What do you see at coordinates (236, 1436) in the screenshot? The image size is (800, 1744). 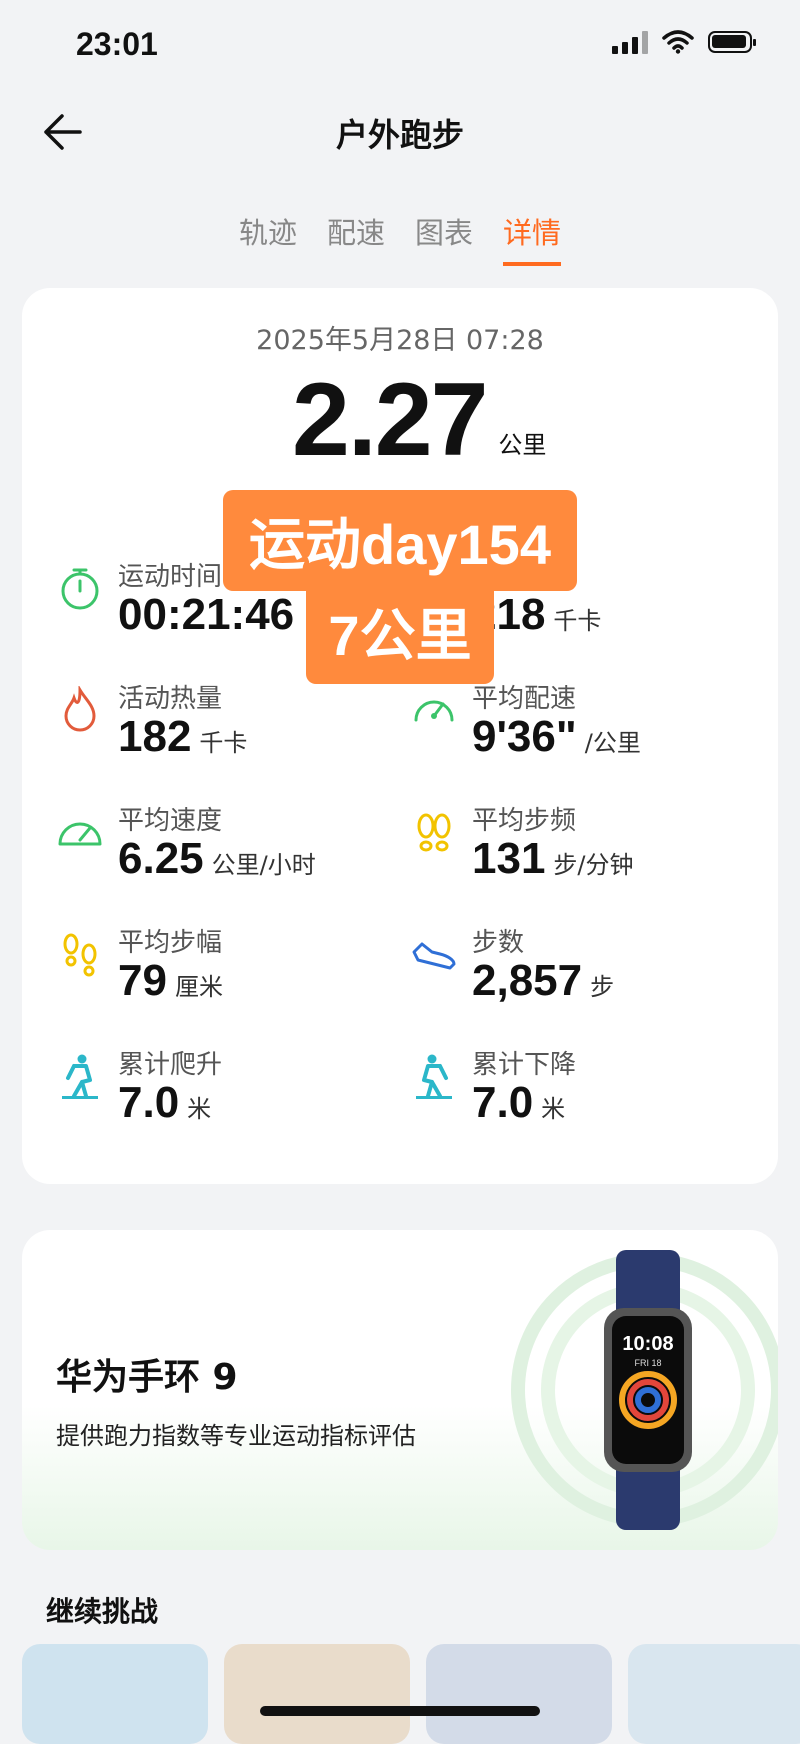 I see `promo-subtitle: 提供跑力指数等专业运动指标评估` at bounding box center [236, 1436].